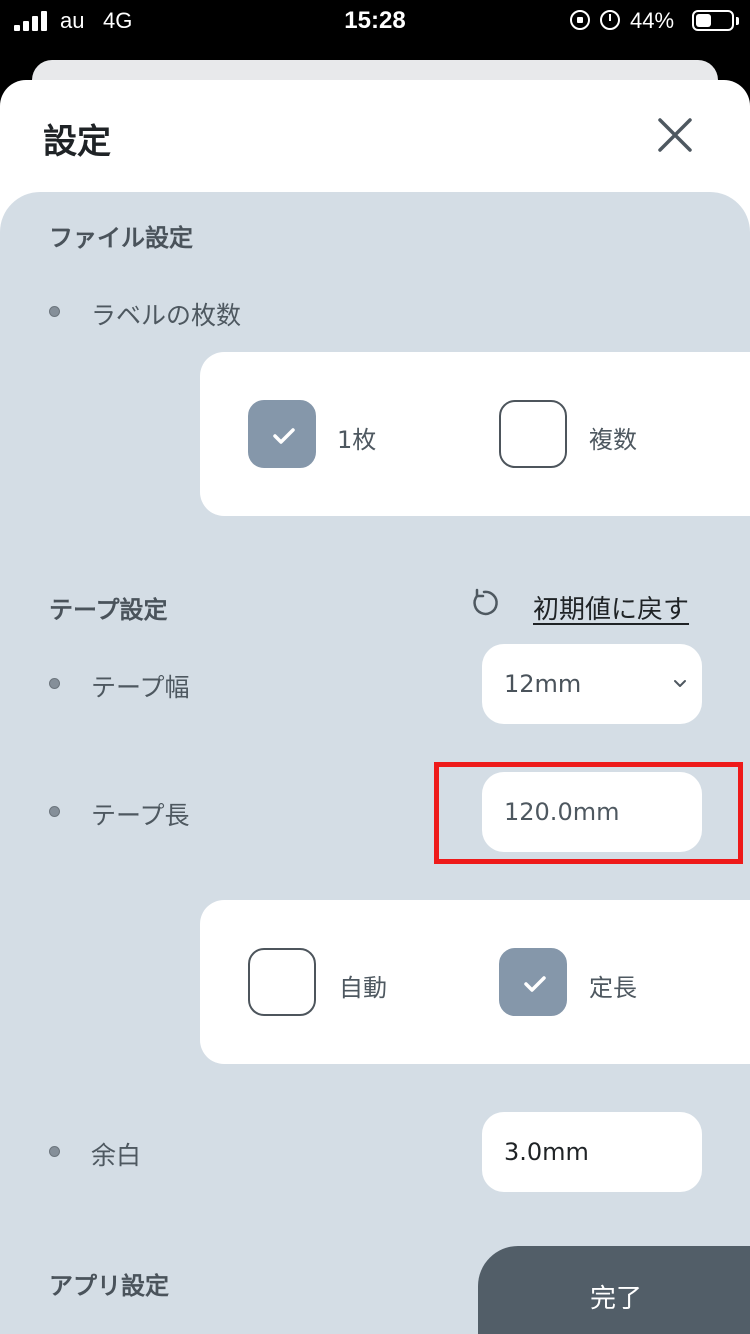 This screenshot has width=750, height=1334. What do you see at coordinates (592, 684) in the screenshot?
I see `tape-width-select: 12mm` at bounding box center [592, 684].